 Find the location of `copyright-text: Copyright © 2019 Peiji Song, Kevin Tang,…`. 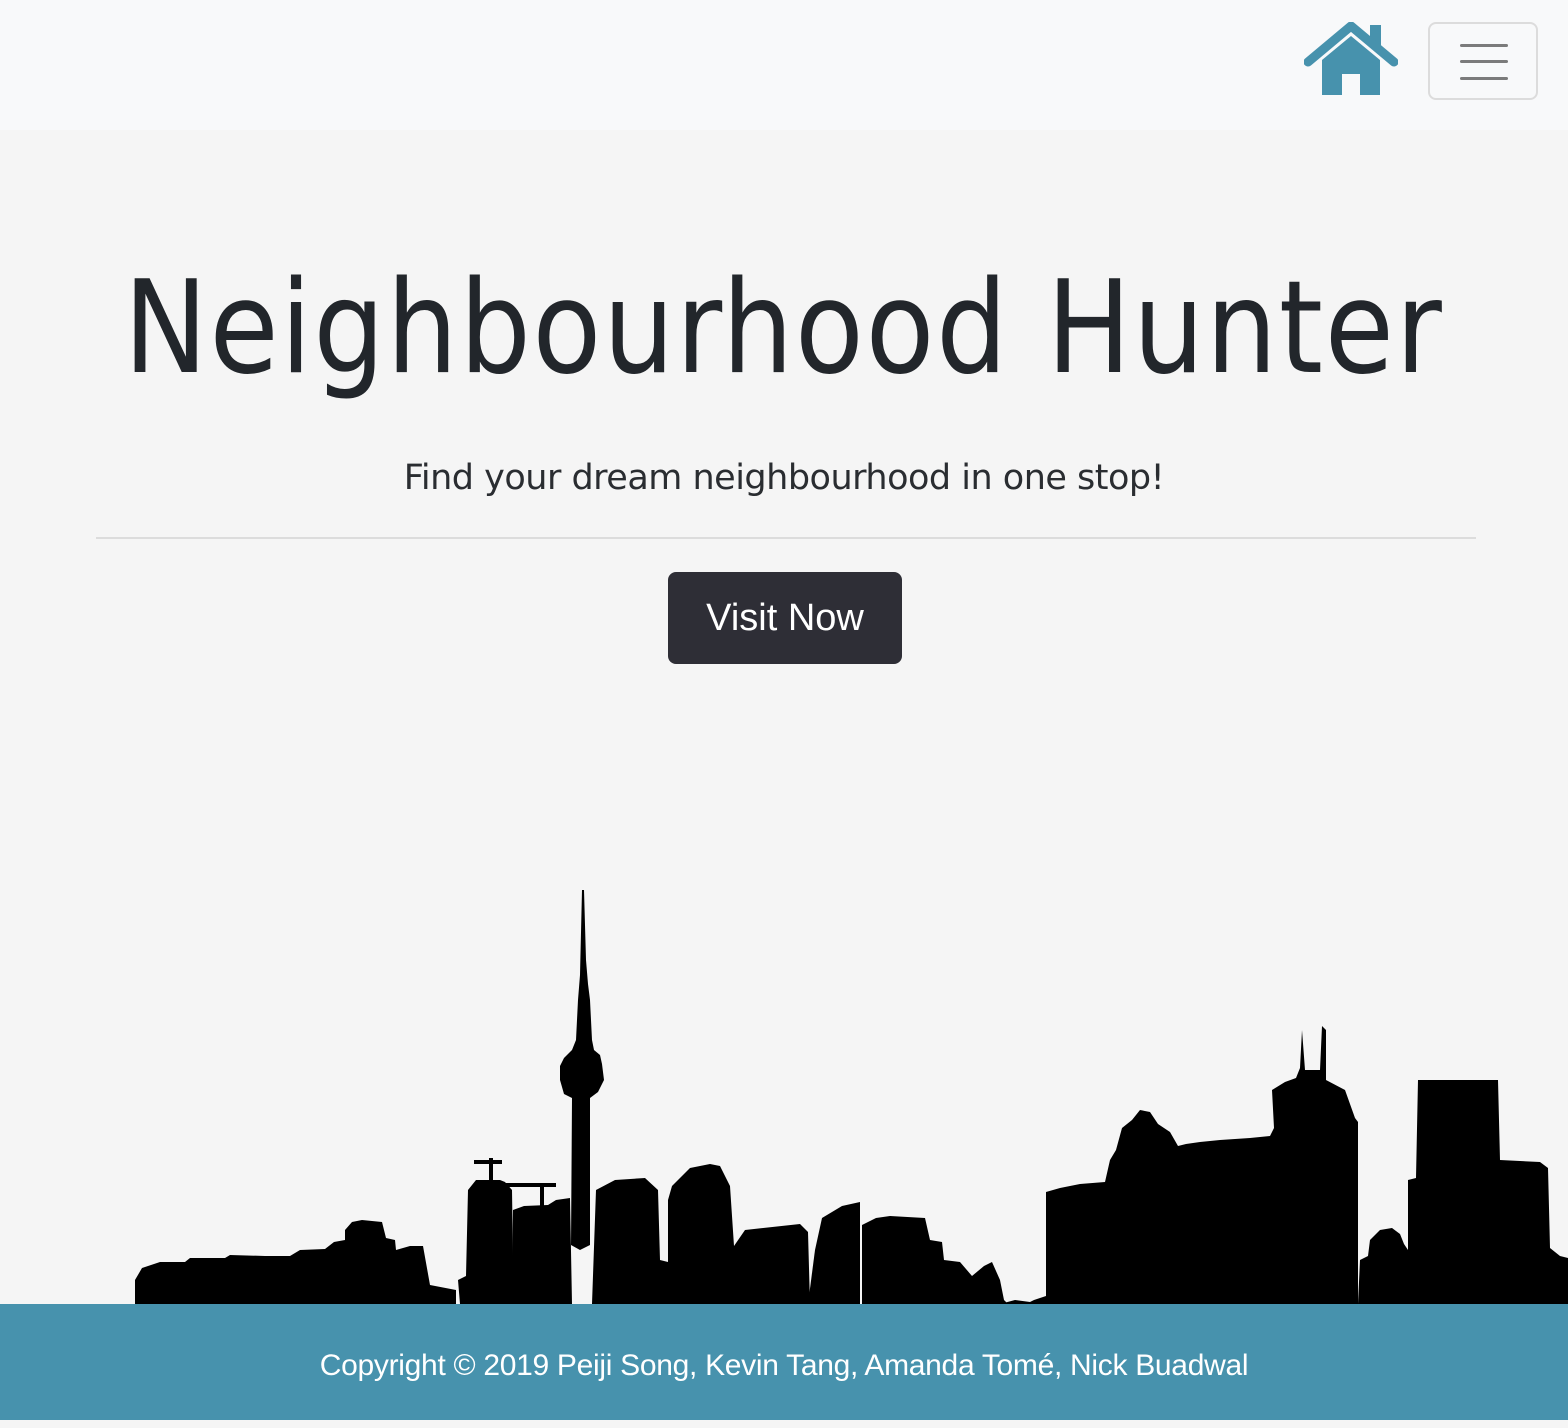

copyright-text: Copyright © 2019 Peiji Song, Kevin Tang,… is located at coordinates (784, 1365).